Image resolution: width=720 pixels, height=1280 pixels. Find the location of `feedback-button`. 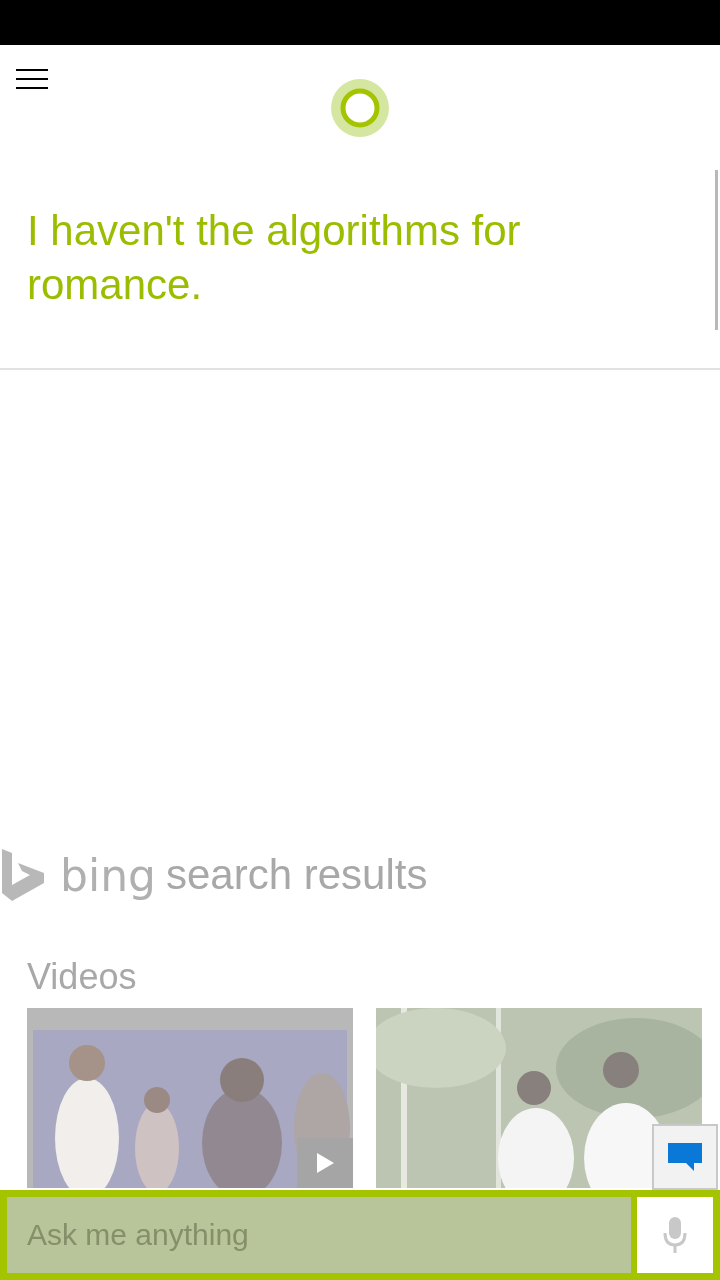

feedback-button is located at coordinates (685, 1157).